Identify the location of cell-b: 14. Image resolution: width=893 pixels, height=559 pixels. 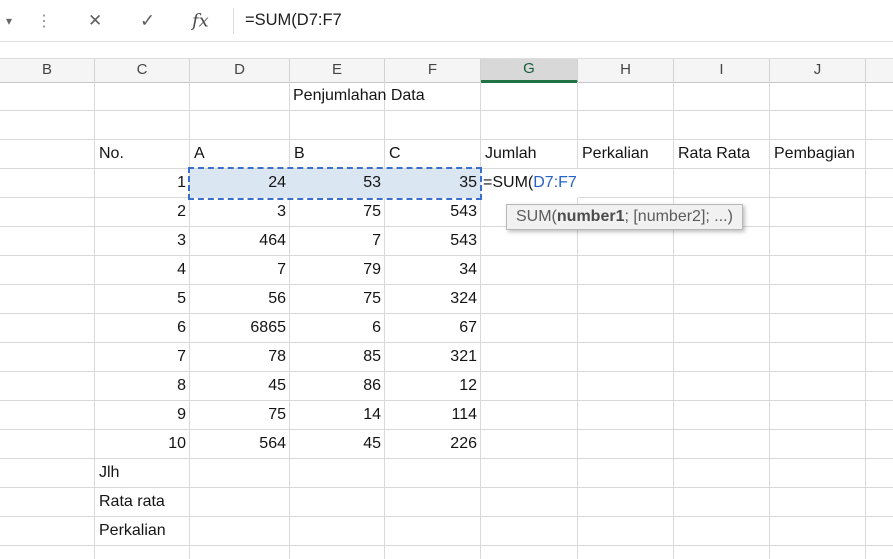
(337, 415).